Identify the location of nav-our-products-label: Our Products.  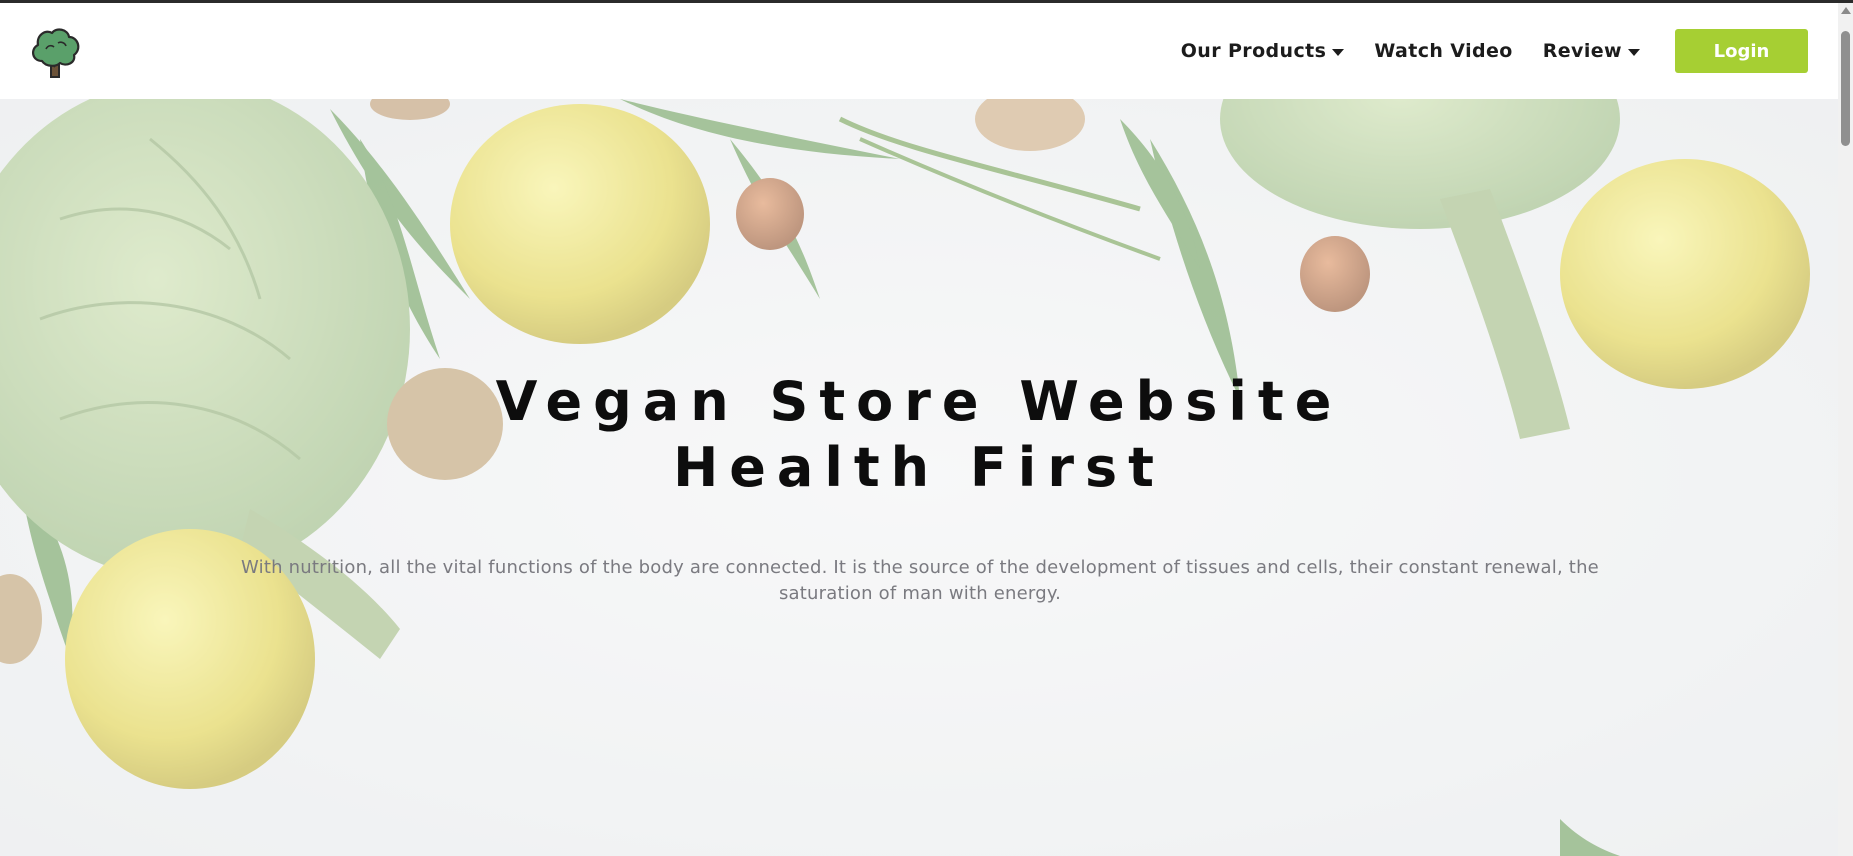
(1253, 51).